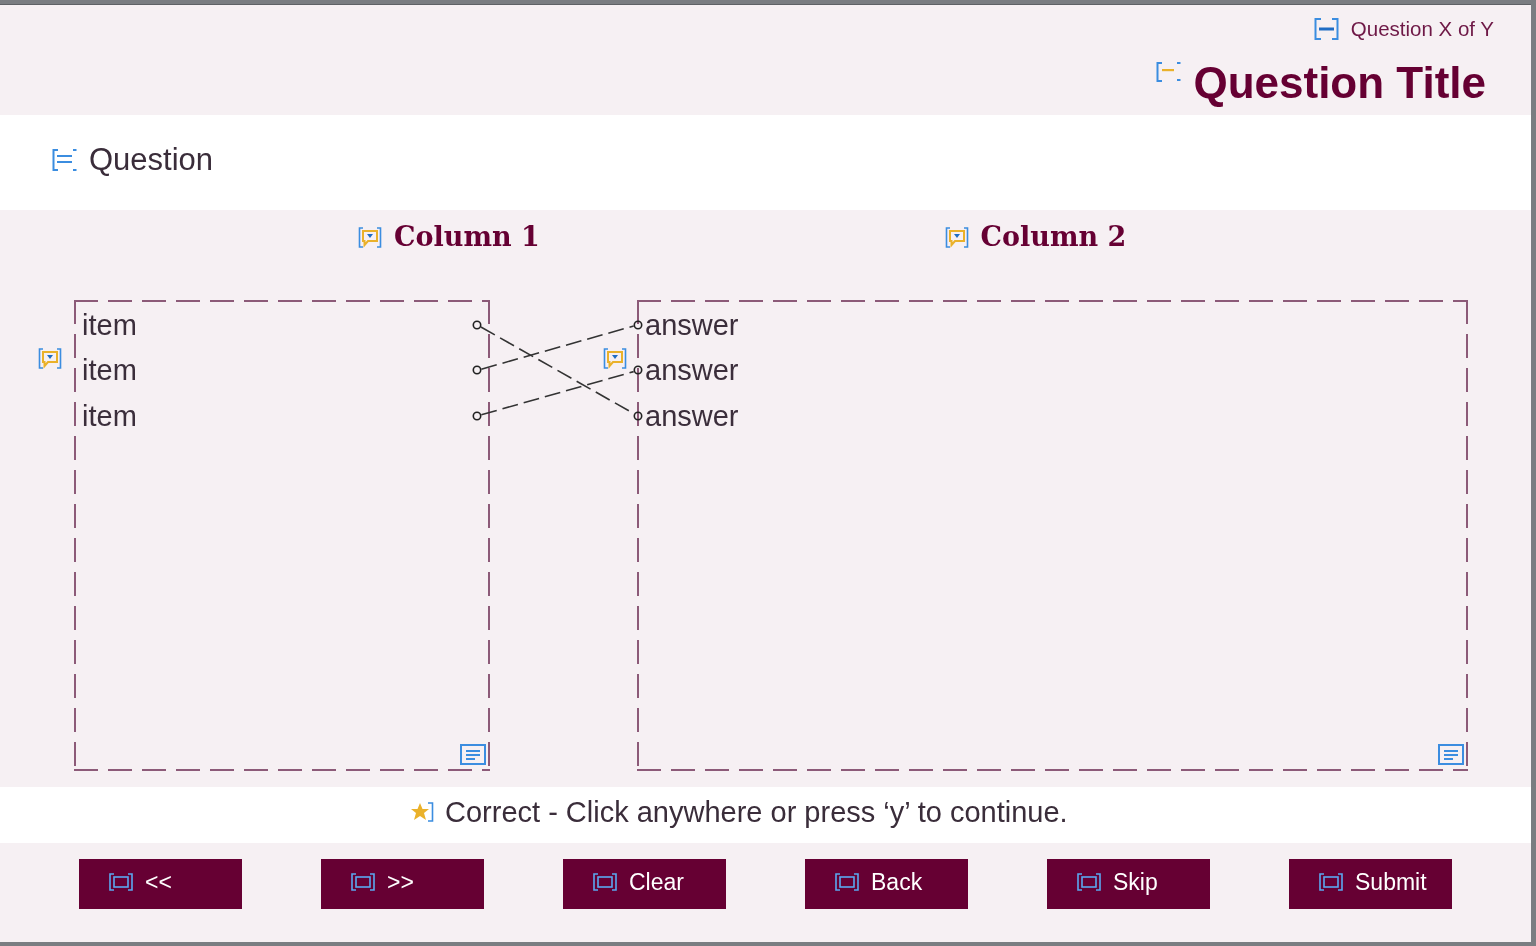  I want to click on column-heading: Column 2, so click(1053, 237).